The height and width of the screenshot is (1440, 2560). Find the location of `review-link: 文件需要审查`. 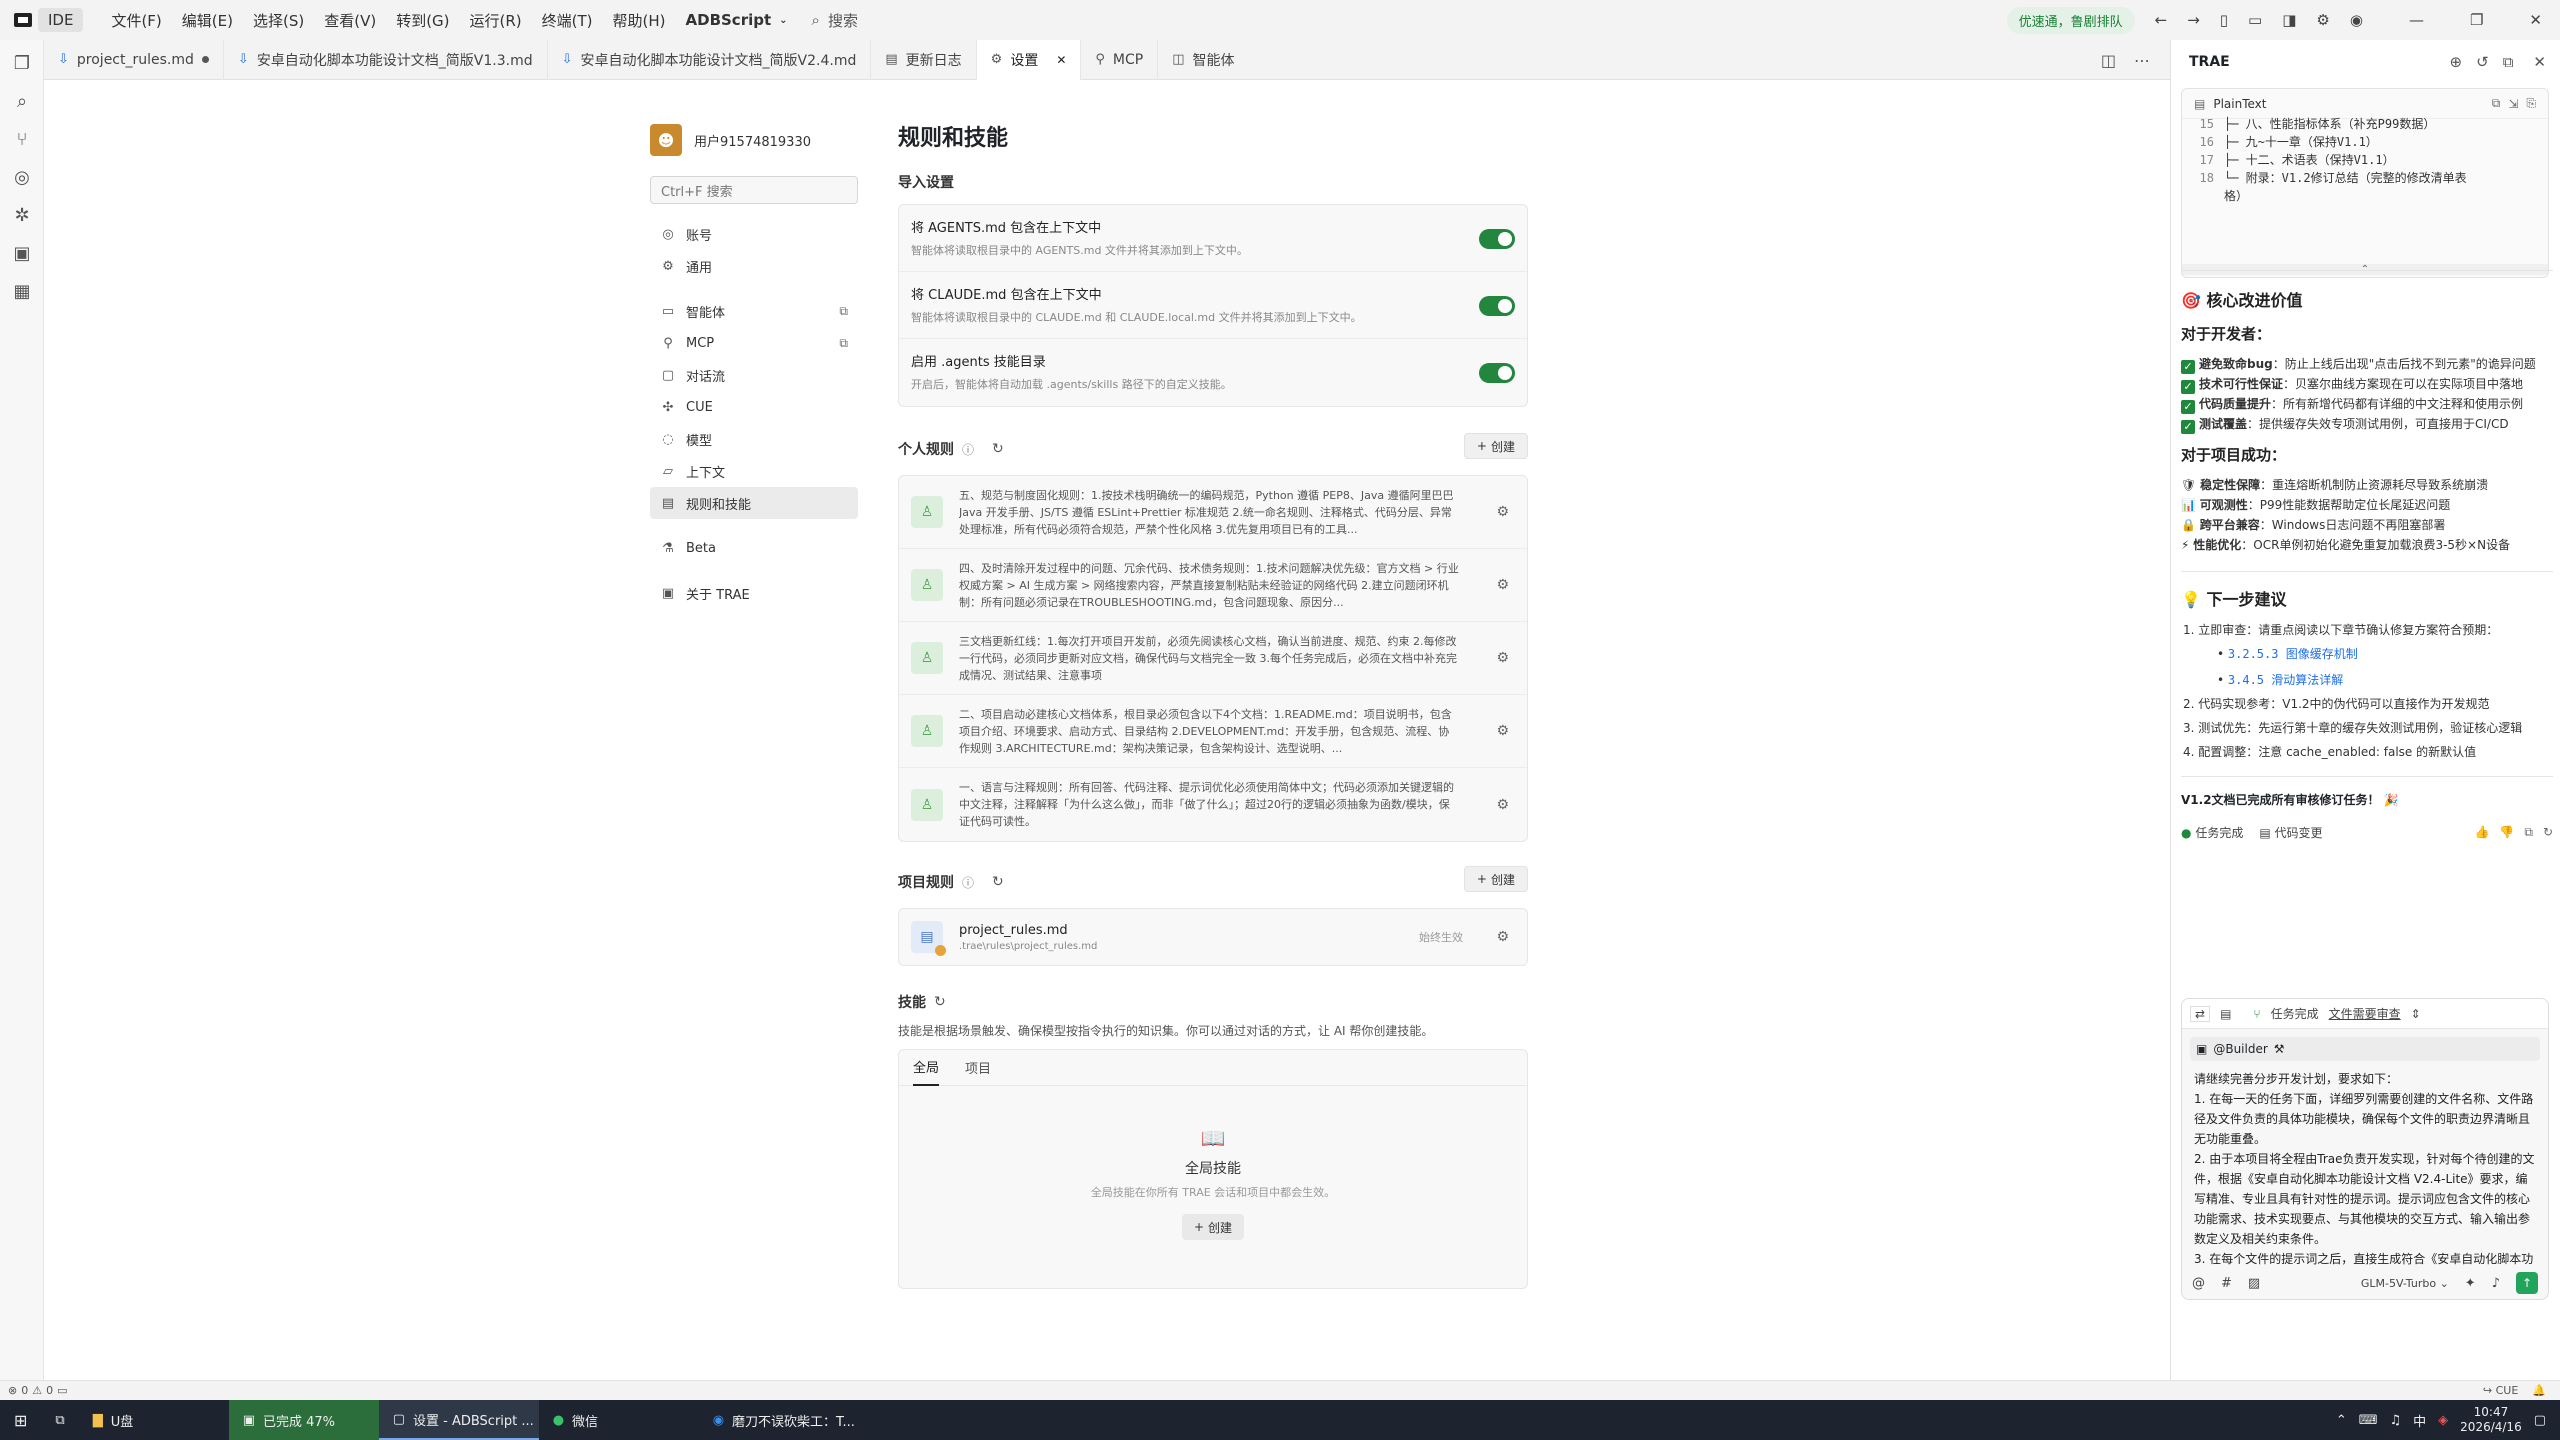

review-link: 文件需要审查 is located at coordinates (2365, 1013).